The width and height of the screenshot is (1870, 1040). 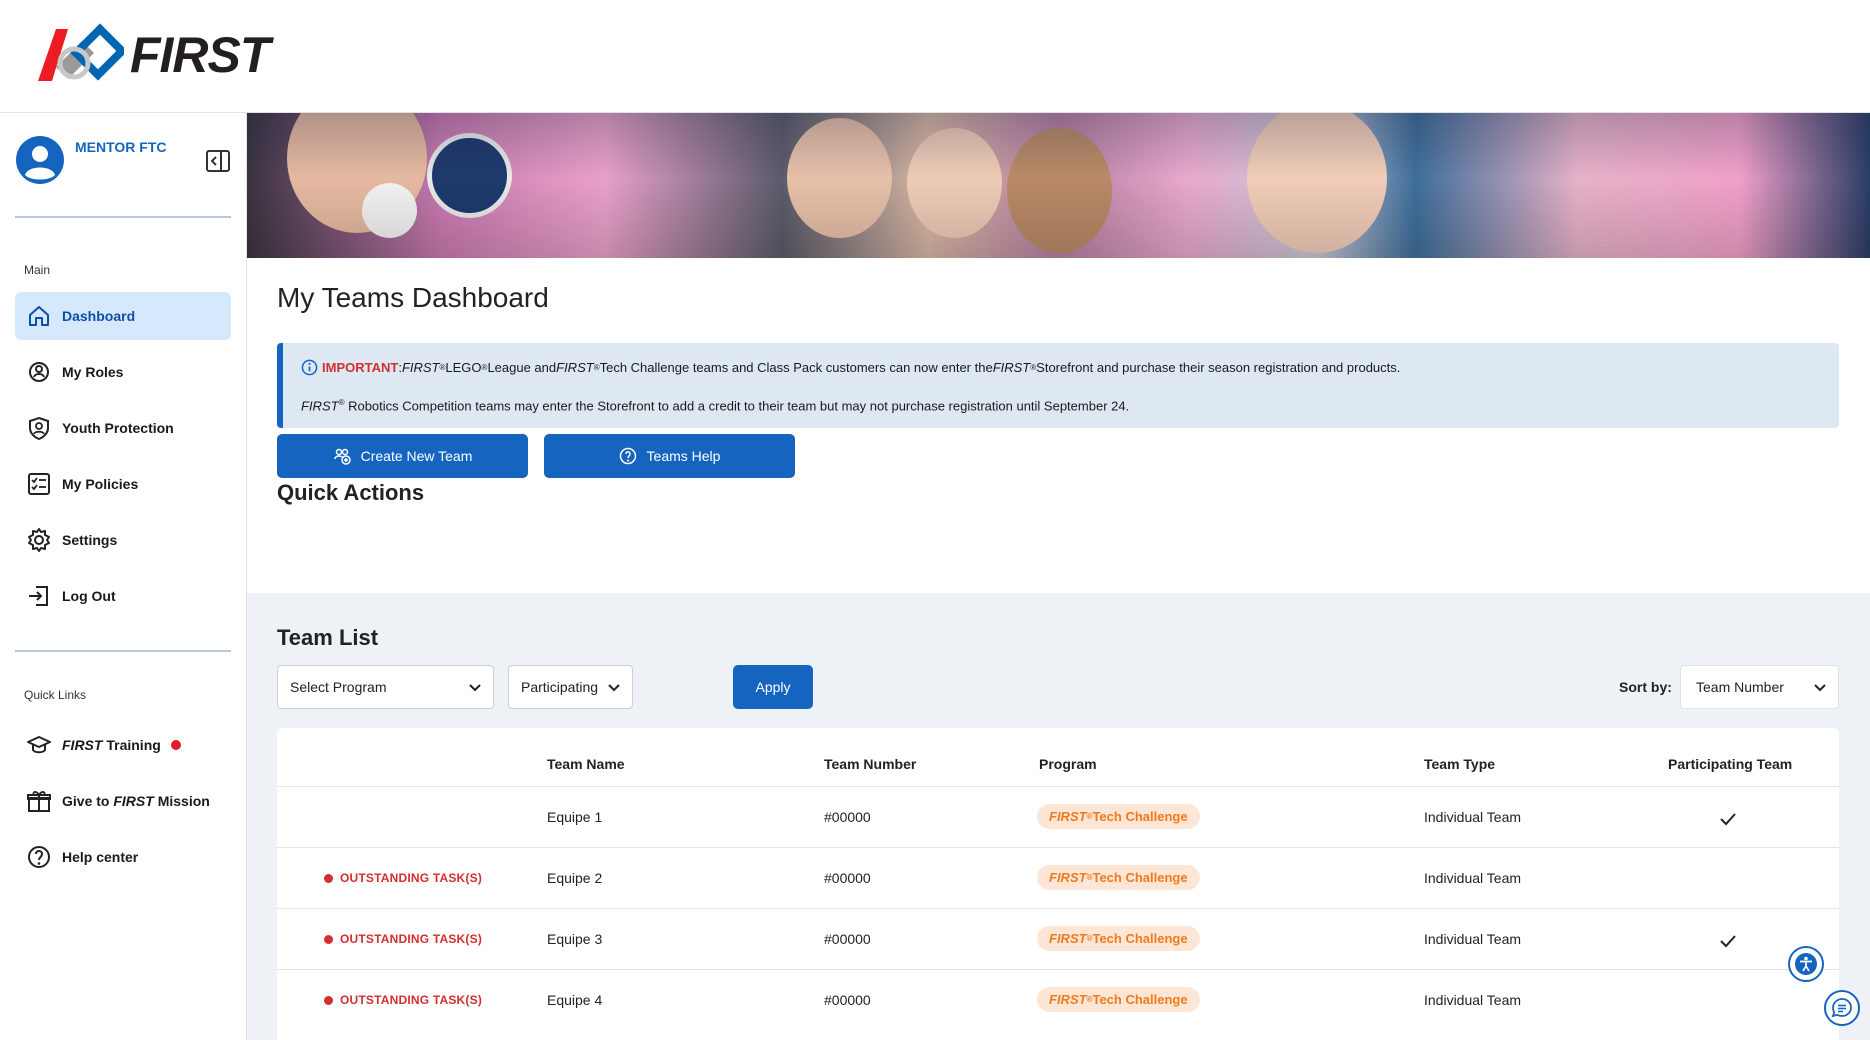 What do you see at coordinates (351, 492) in the screenshot?
I see `quick-actions-title: Quick Actions` at bounding box center [351, 492].